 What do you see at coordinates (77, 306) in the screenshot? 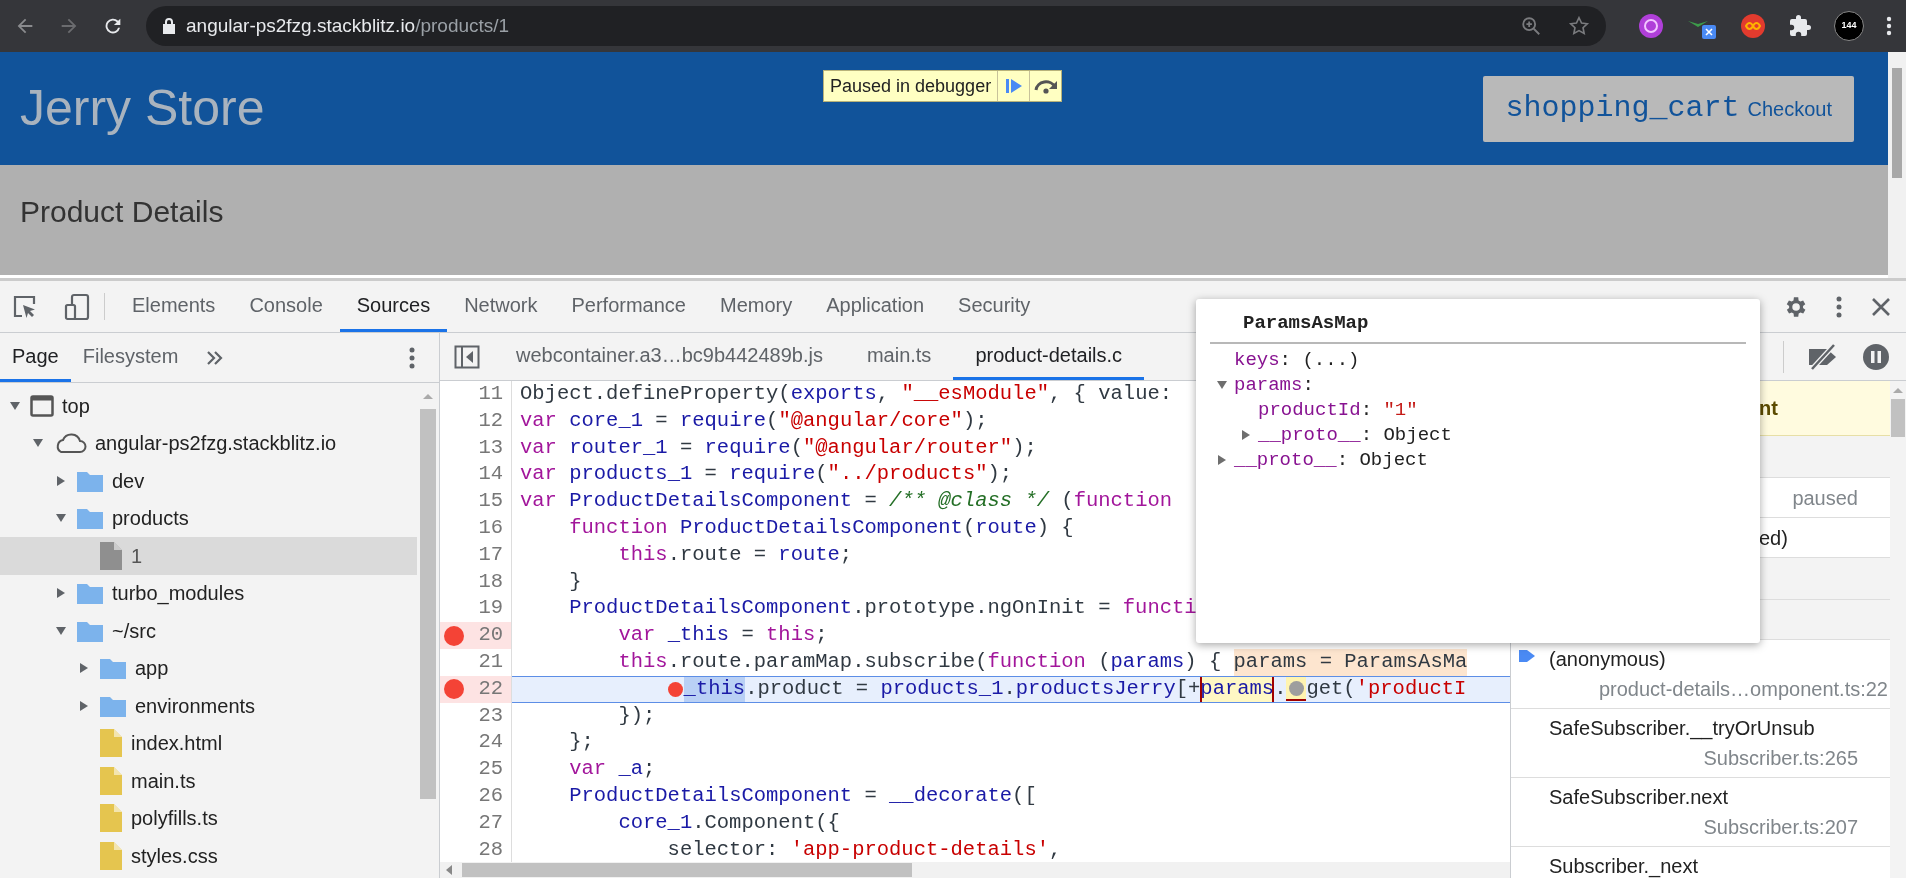
I see `device-toolbar-icon` at bounding box center [77, 306].